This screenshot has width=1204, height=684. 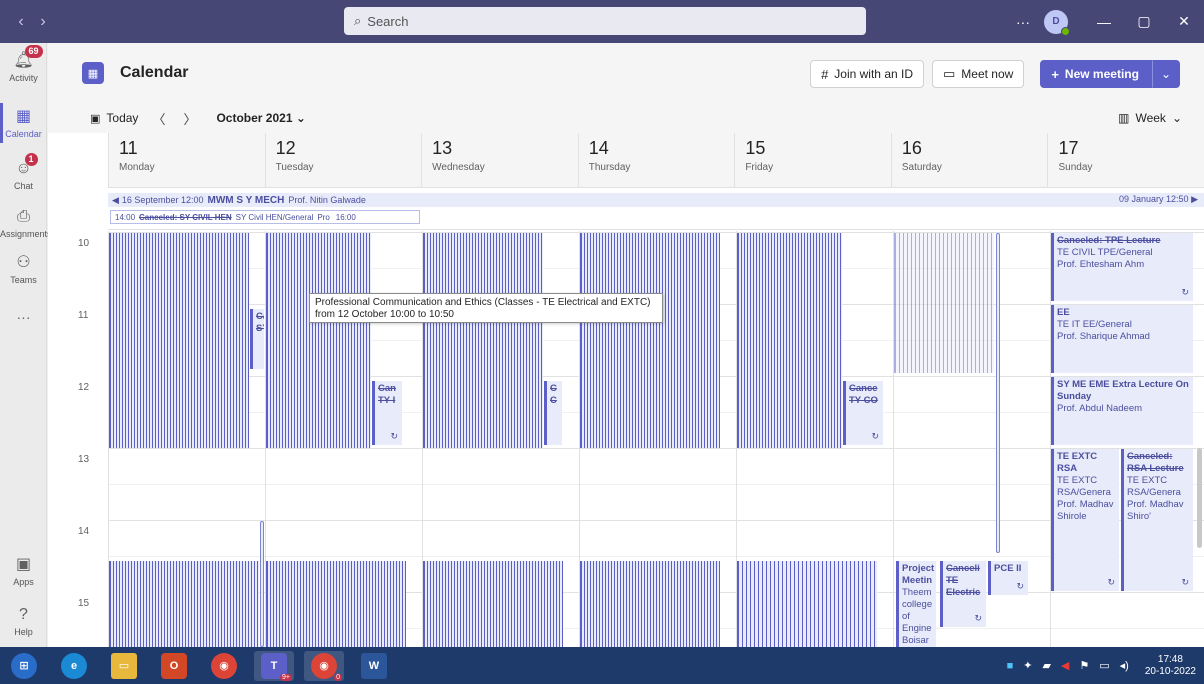 What do you see at coordinates (23, 614) in the screenshot?
I see `help-icon: ?` at bounding box center [23, 614].